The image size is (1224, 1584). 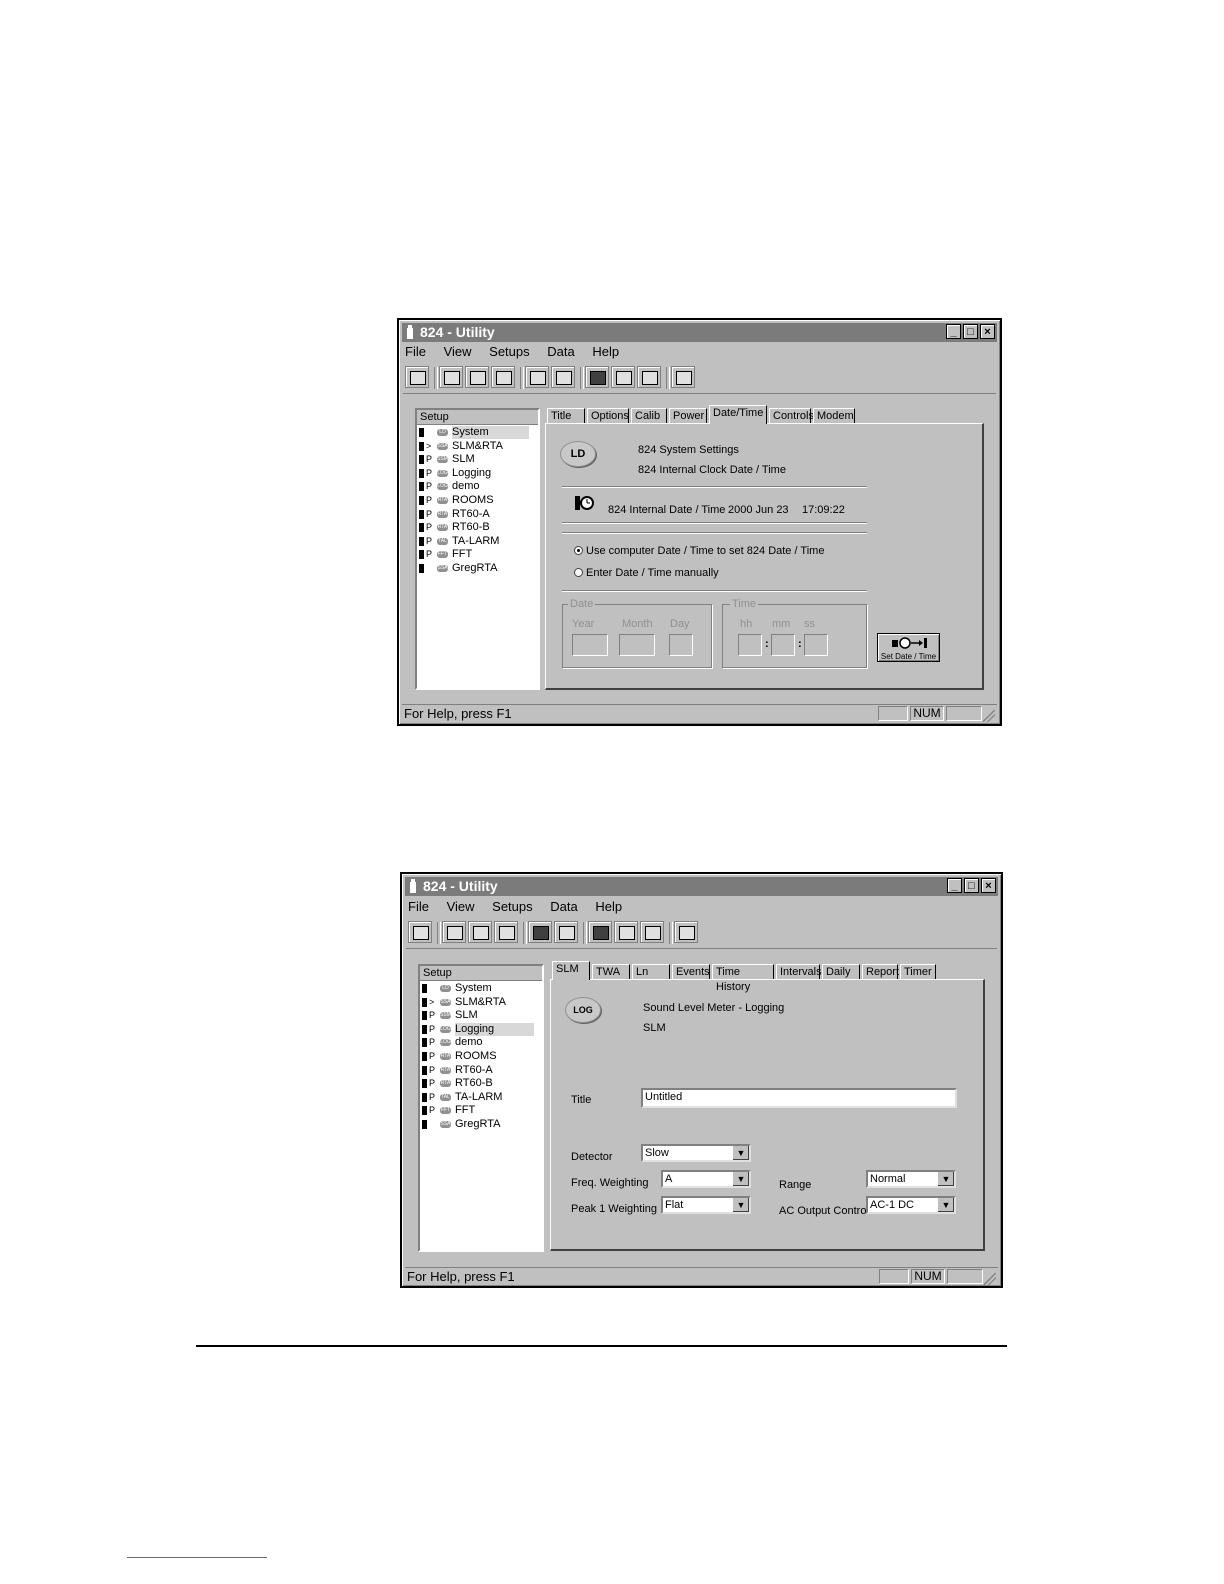 What do you see at coordinates (706, 1179) in the screenshot?
I see `freq-weighting-select: A ▼` at bounding box center [706, 1179].